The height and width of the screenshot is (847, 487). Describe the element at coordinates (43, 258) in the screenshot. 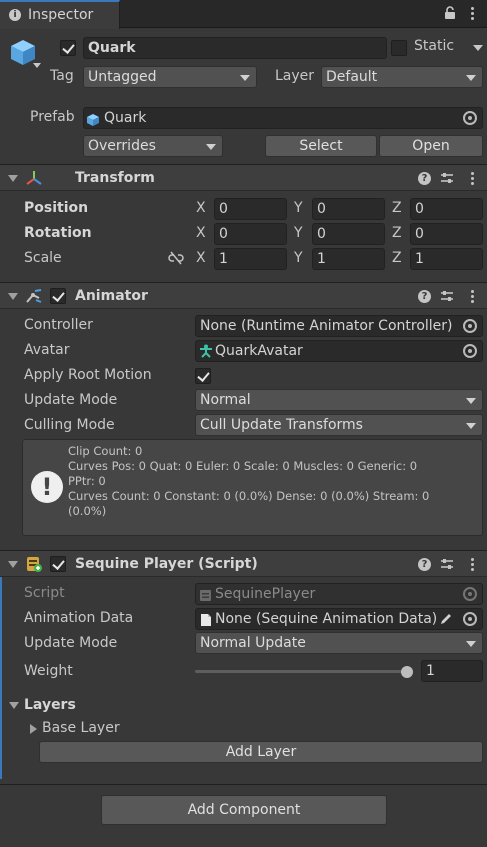

I see `scale-label: Scale` at that location.